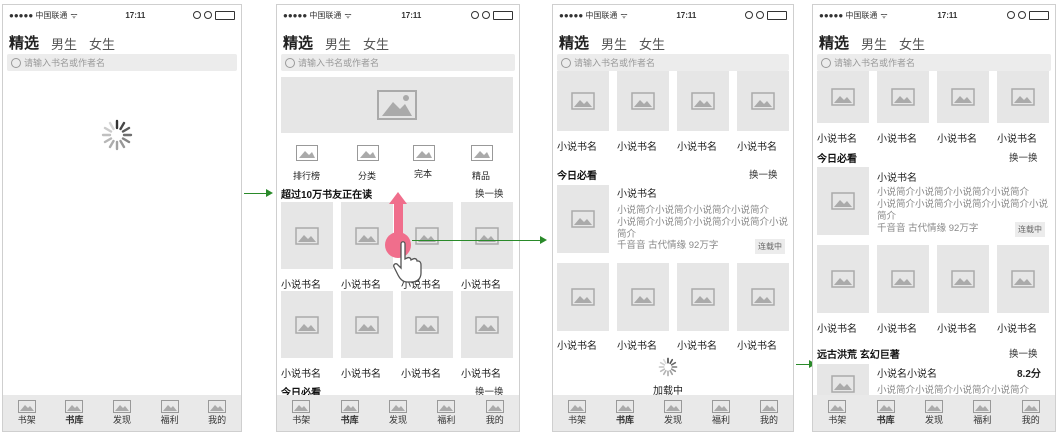 Image resolution: width=1058 pixels, height=434 pixels. What do you see at coordinates (207, 15) in the screenshot?
I see `alarm-icon` at bounding box center [207, 15].